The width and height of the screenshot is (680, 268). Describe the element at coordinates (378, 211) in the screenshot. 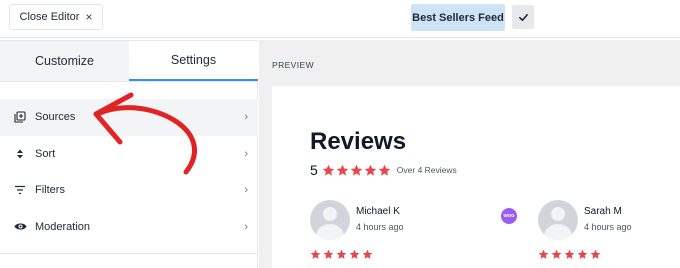

I see `reviewer-name: Michael K` at that location.